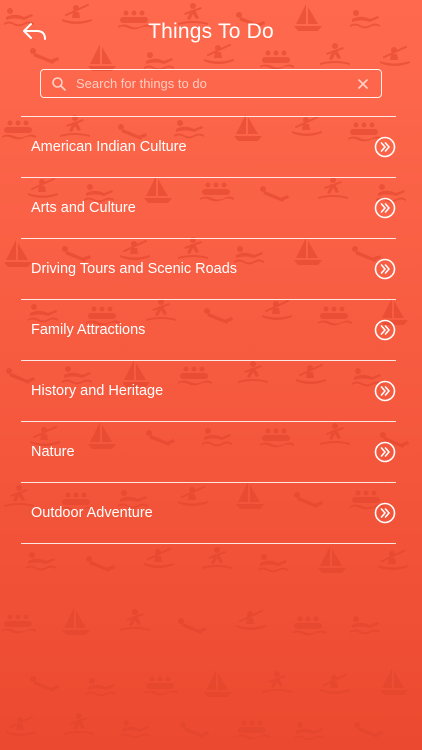 Image resolution: width=422 pixels, height=750 pixels. I want to click on search-input, so click(210, 83).